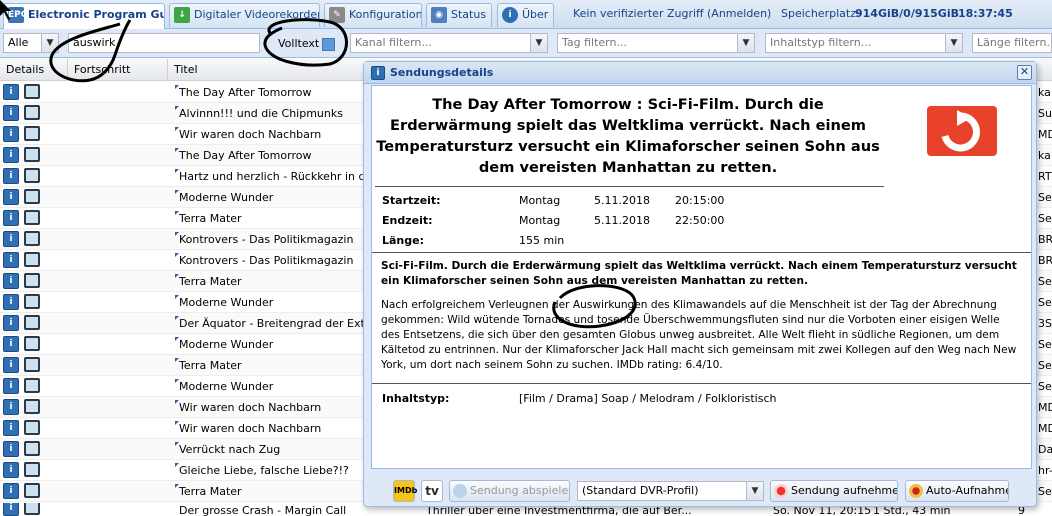  I want to click on column-header-progress: Fortschritt, so click(118, 70).